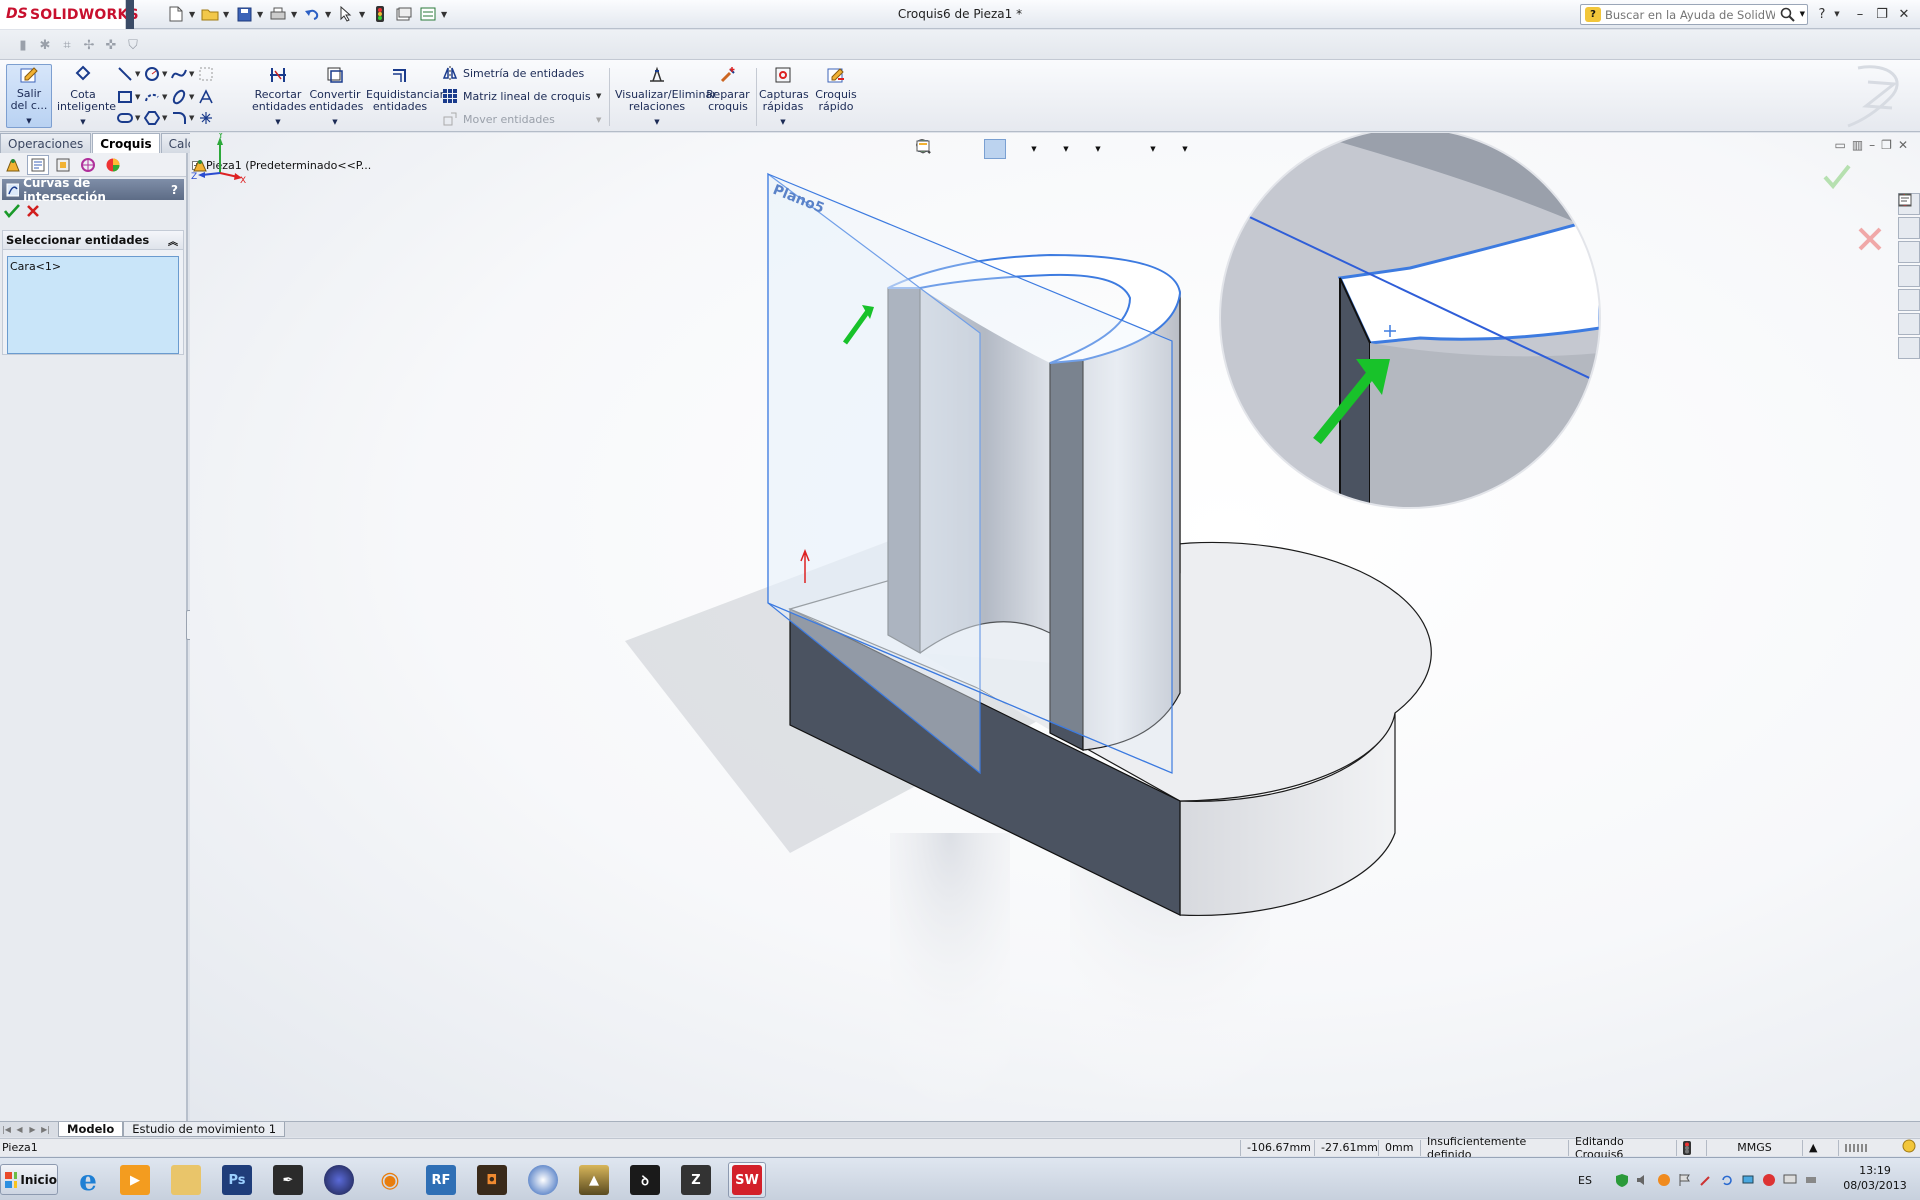 This screenshot has width=1920, height=1200. I want to click on usb-icon, so click(1811, 1180).